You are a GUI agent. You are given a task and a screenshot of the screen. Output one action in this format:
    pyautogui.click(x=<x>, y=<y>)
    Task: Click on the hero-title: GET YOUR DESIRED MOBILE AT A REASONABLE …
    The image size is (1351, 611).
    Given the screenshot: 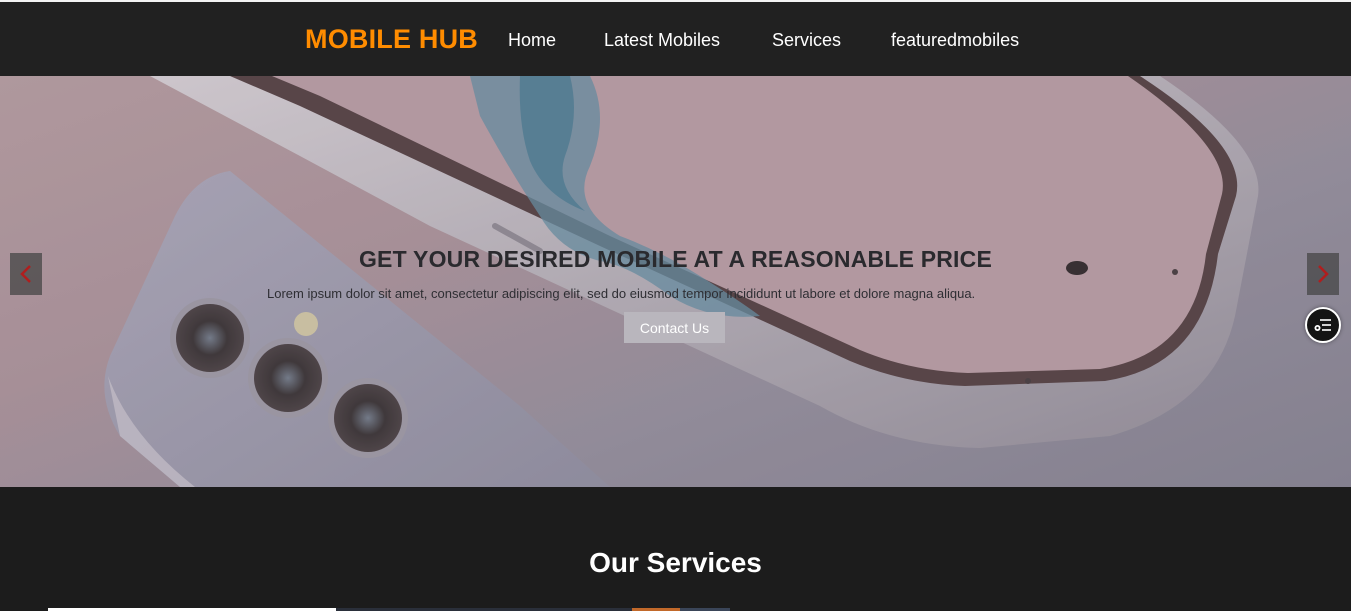 What is the action you would take?
    pyautogui.click(x=675, y=259)
    